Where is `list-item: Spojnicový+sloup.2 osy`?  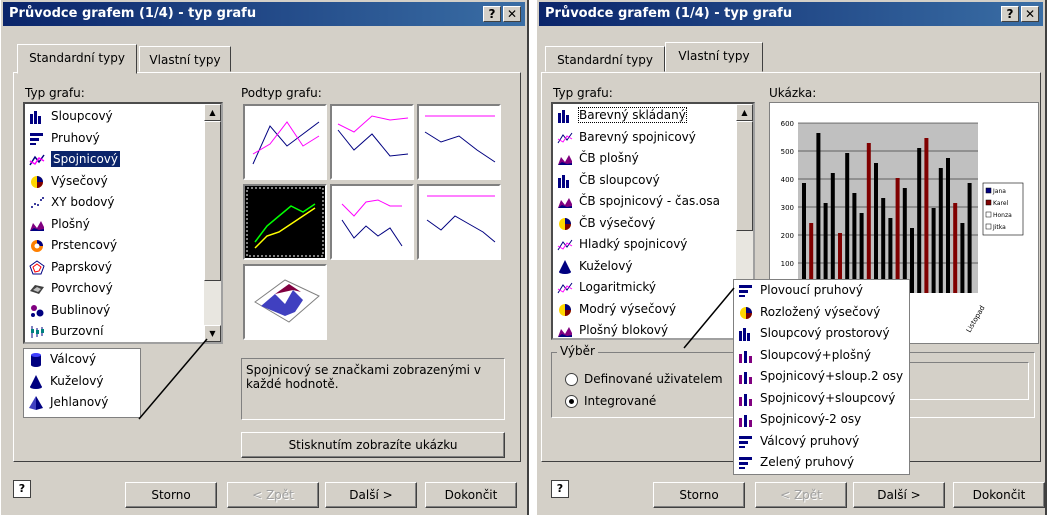 list-item: Spojnicový+sloup.2 osy is located at coordinates (821, 377).